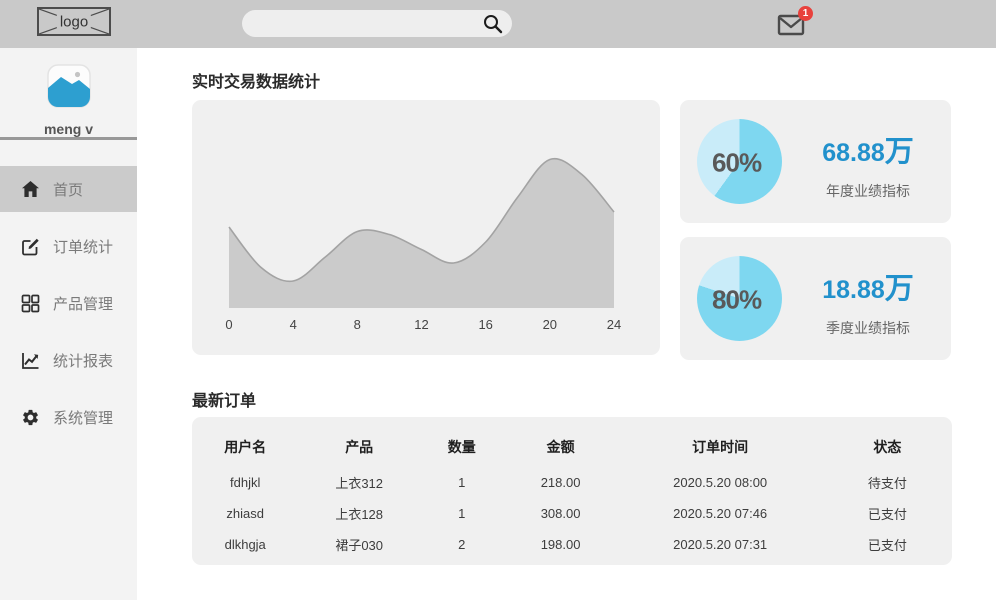  Describe the element at coordinates (720, 513) in the screenshot. I see `table-cell: 2020.5.20 07:46` at that location.